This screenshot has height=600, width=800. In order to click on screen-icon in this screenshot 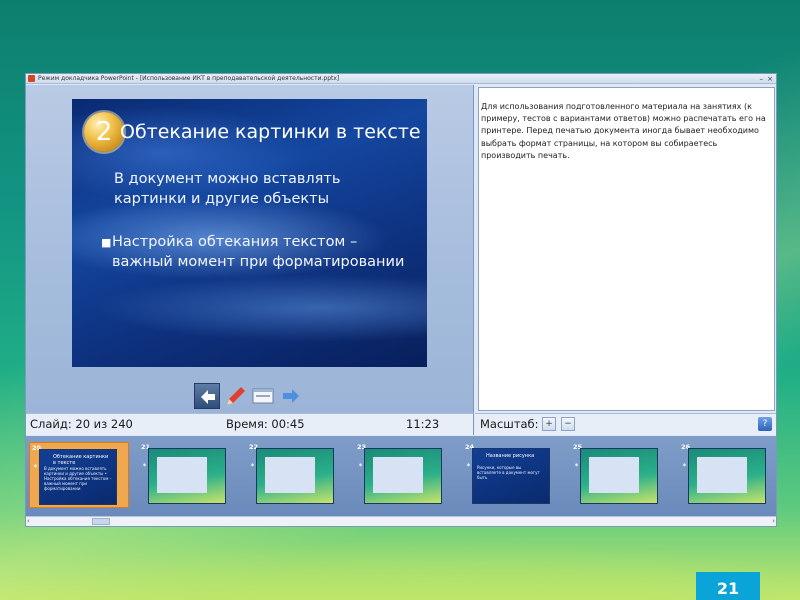, I will do `click(263, 396)`.